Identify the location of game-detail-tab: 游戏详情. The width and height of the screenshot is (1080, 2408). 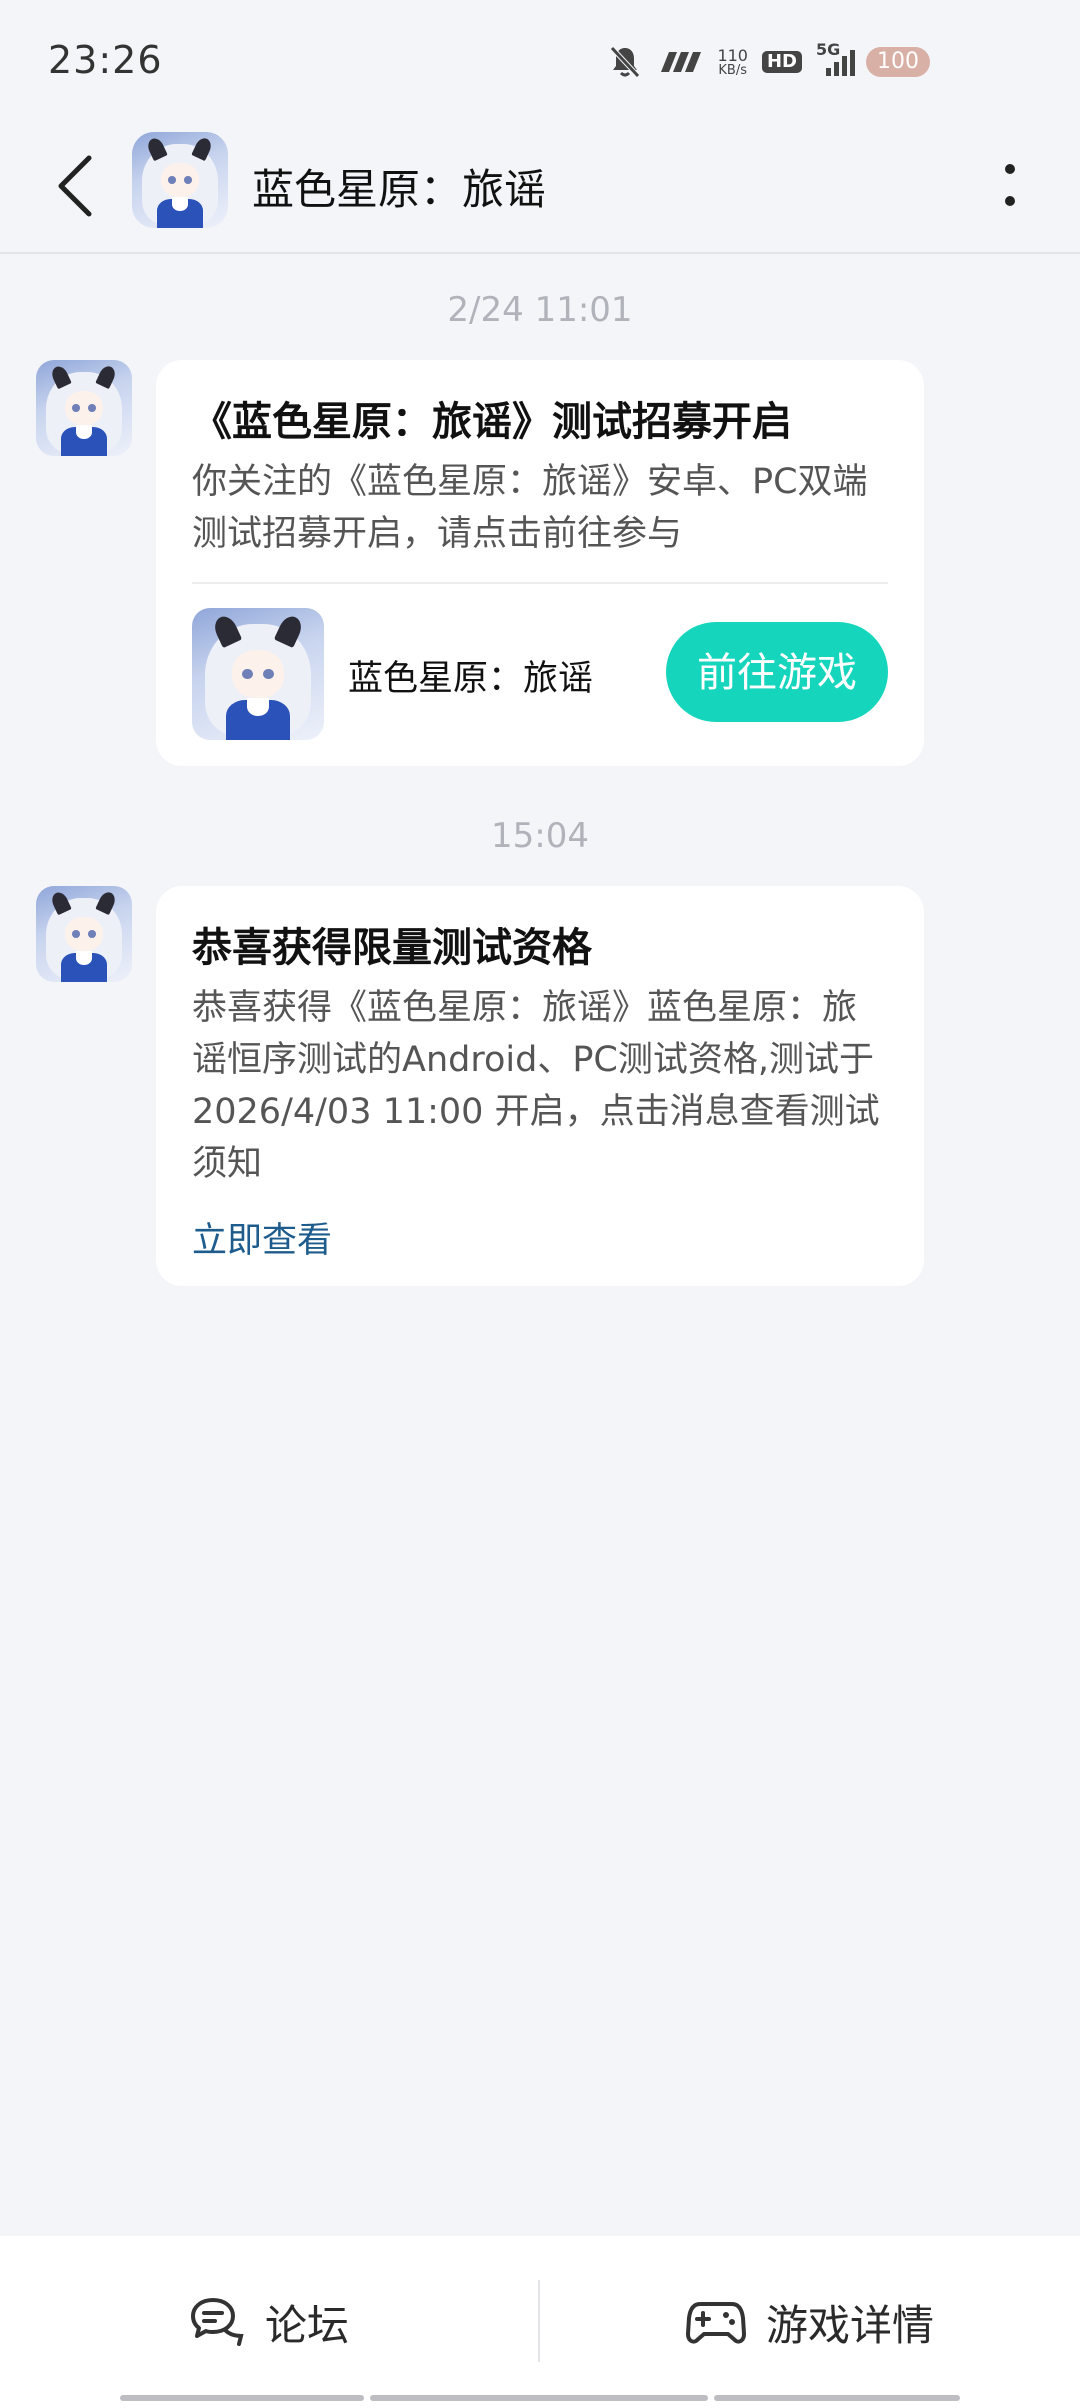
(810, 2322).